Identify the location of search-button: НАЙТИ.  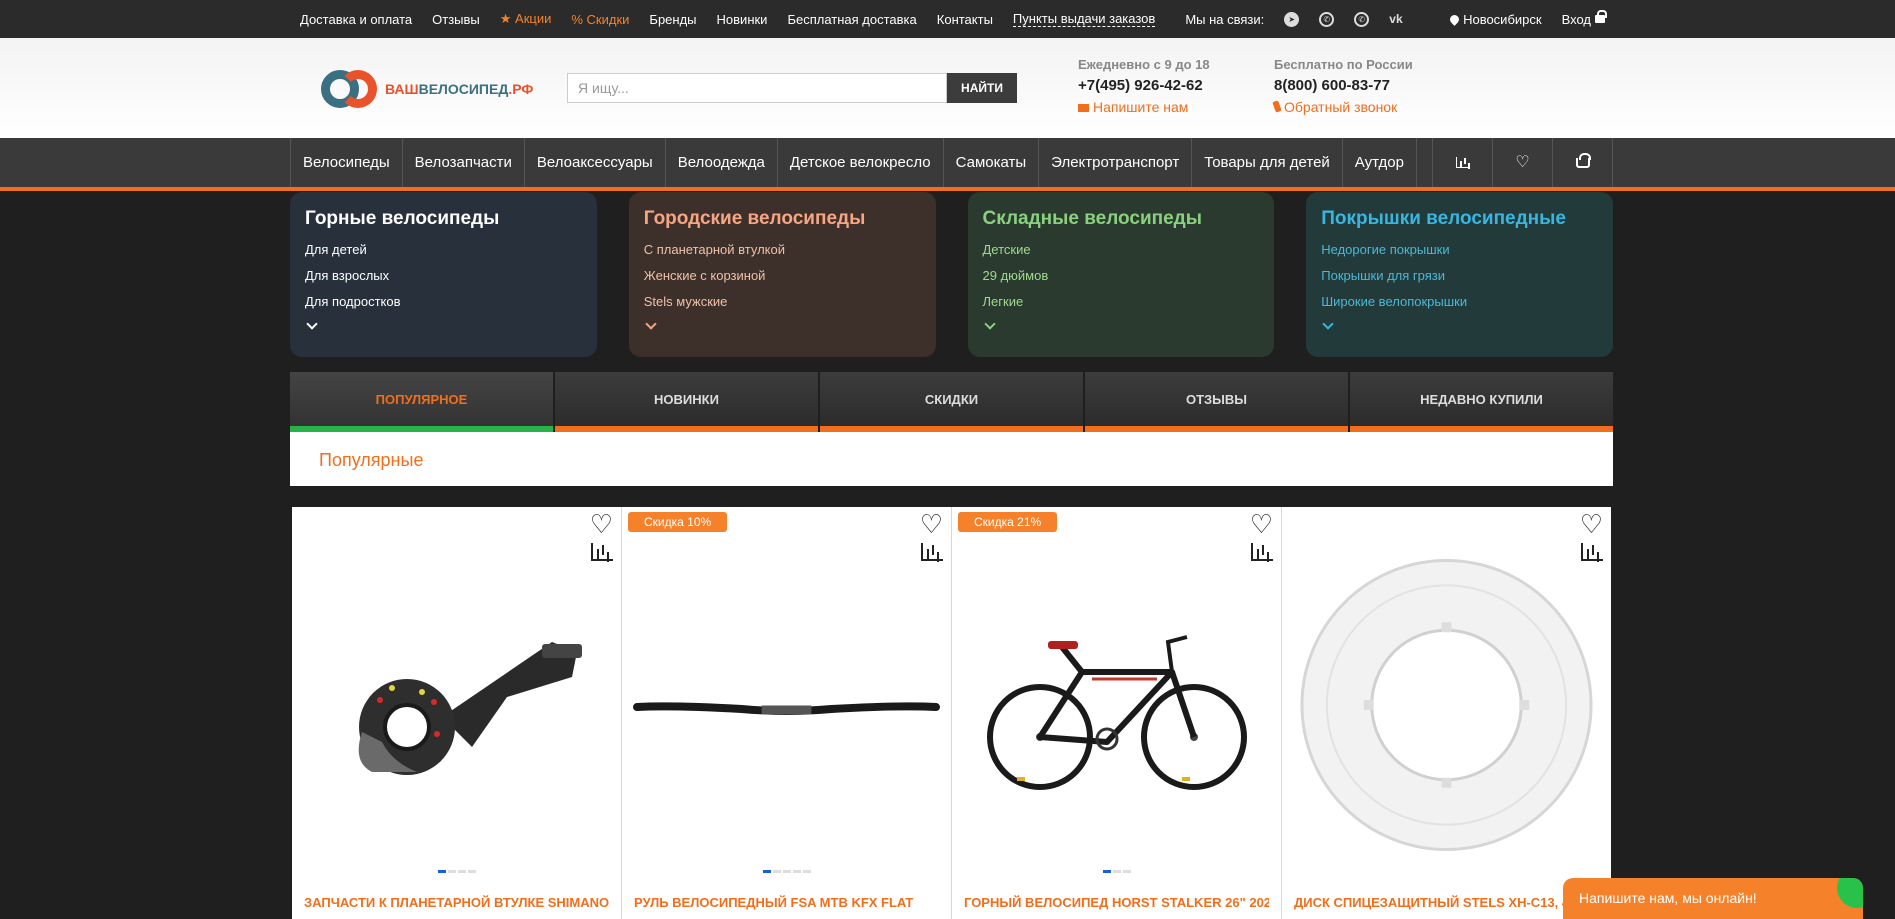
(982, 88).